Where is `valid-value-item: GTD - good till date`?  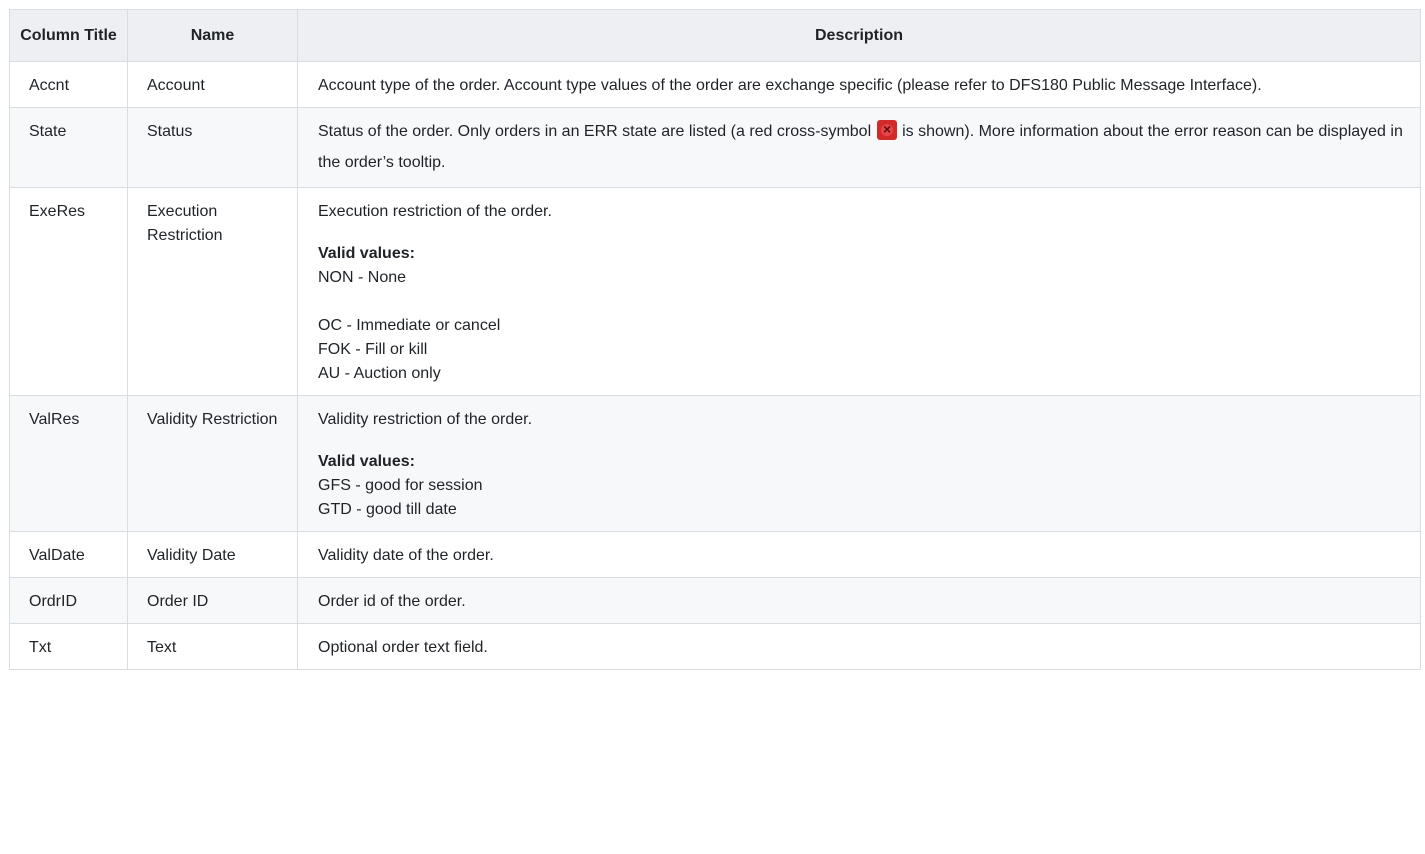 valid-value-item: GTD - good till date is located at coordinates (387, 509).